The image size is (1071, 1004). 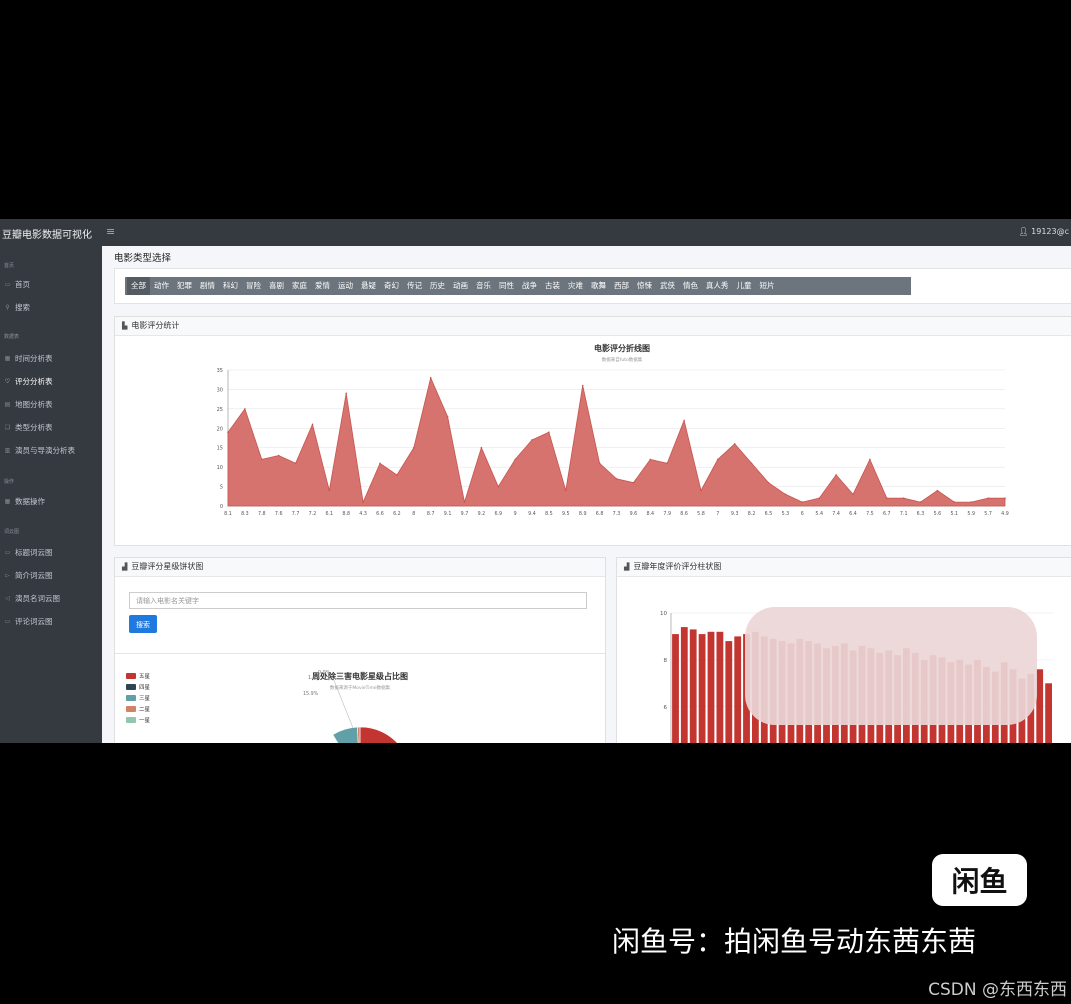 I want to click on genre-button: 家庭, so click(x=299, y=286).